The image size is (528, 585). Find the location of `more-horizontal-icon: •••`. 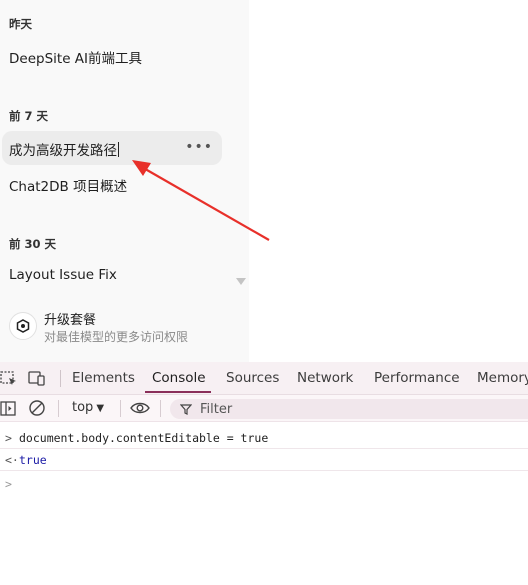

more-horizontal-icon: ••• is located at coordinates (199, 147).